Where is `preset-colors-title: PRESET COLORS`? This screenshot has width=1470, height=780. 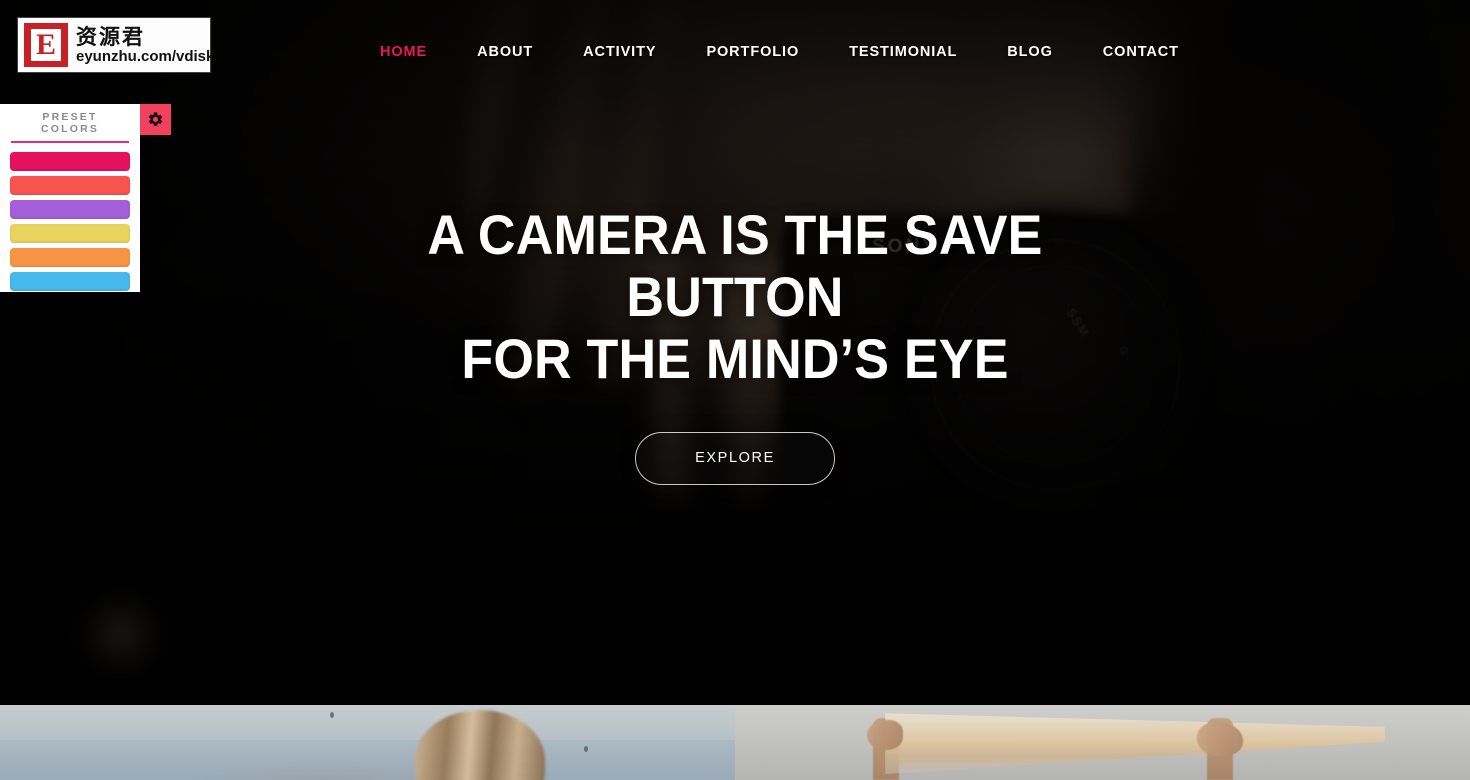 preset-colors-title: PRESET COLORS is located at coordinates (70, 123).